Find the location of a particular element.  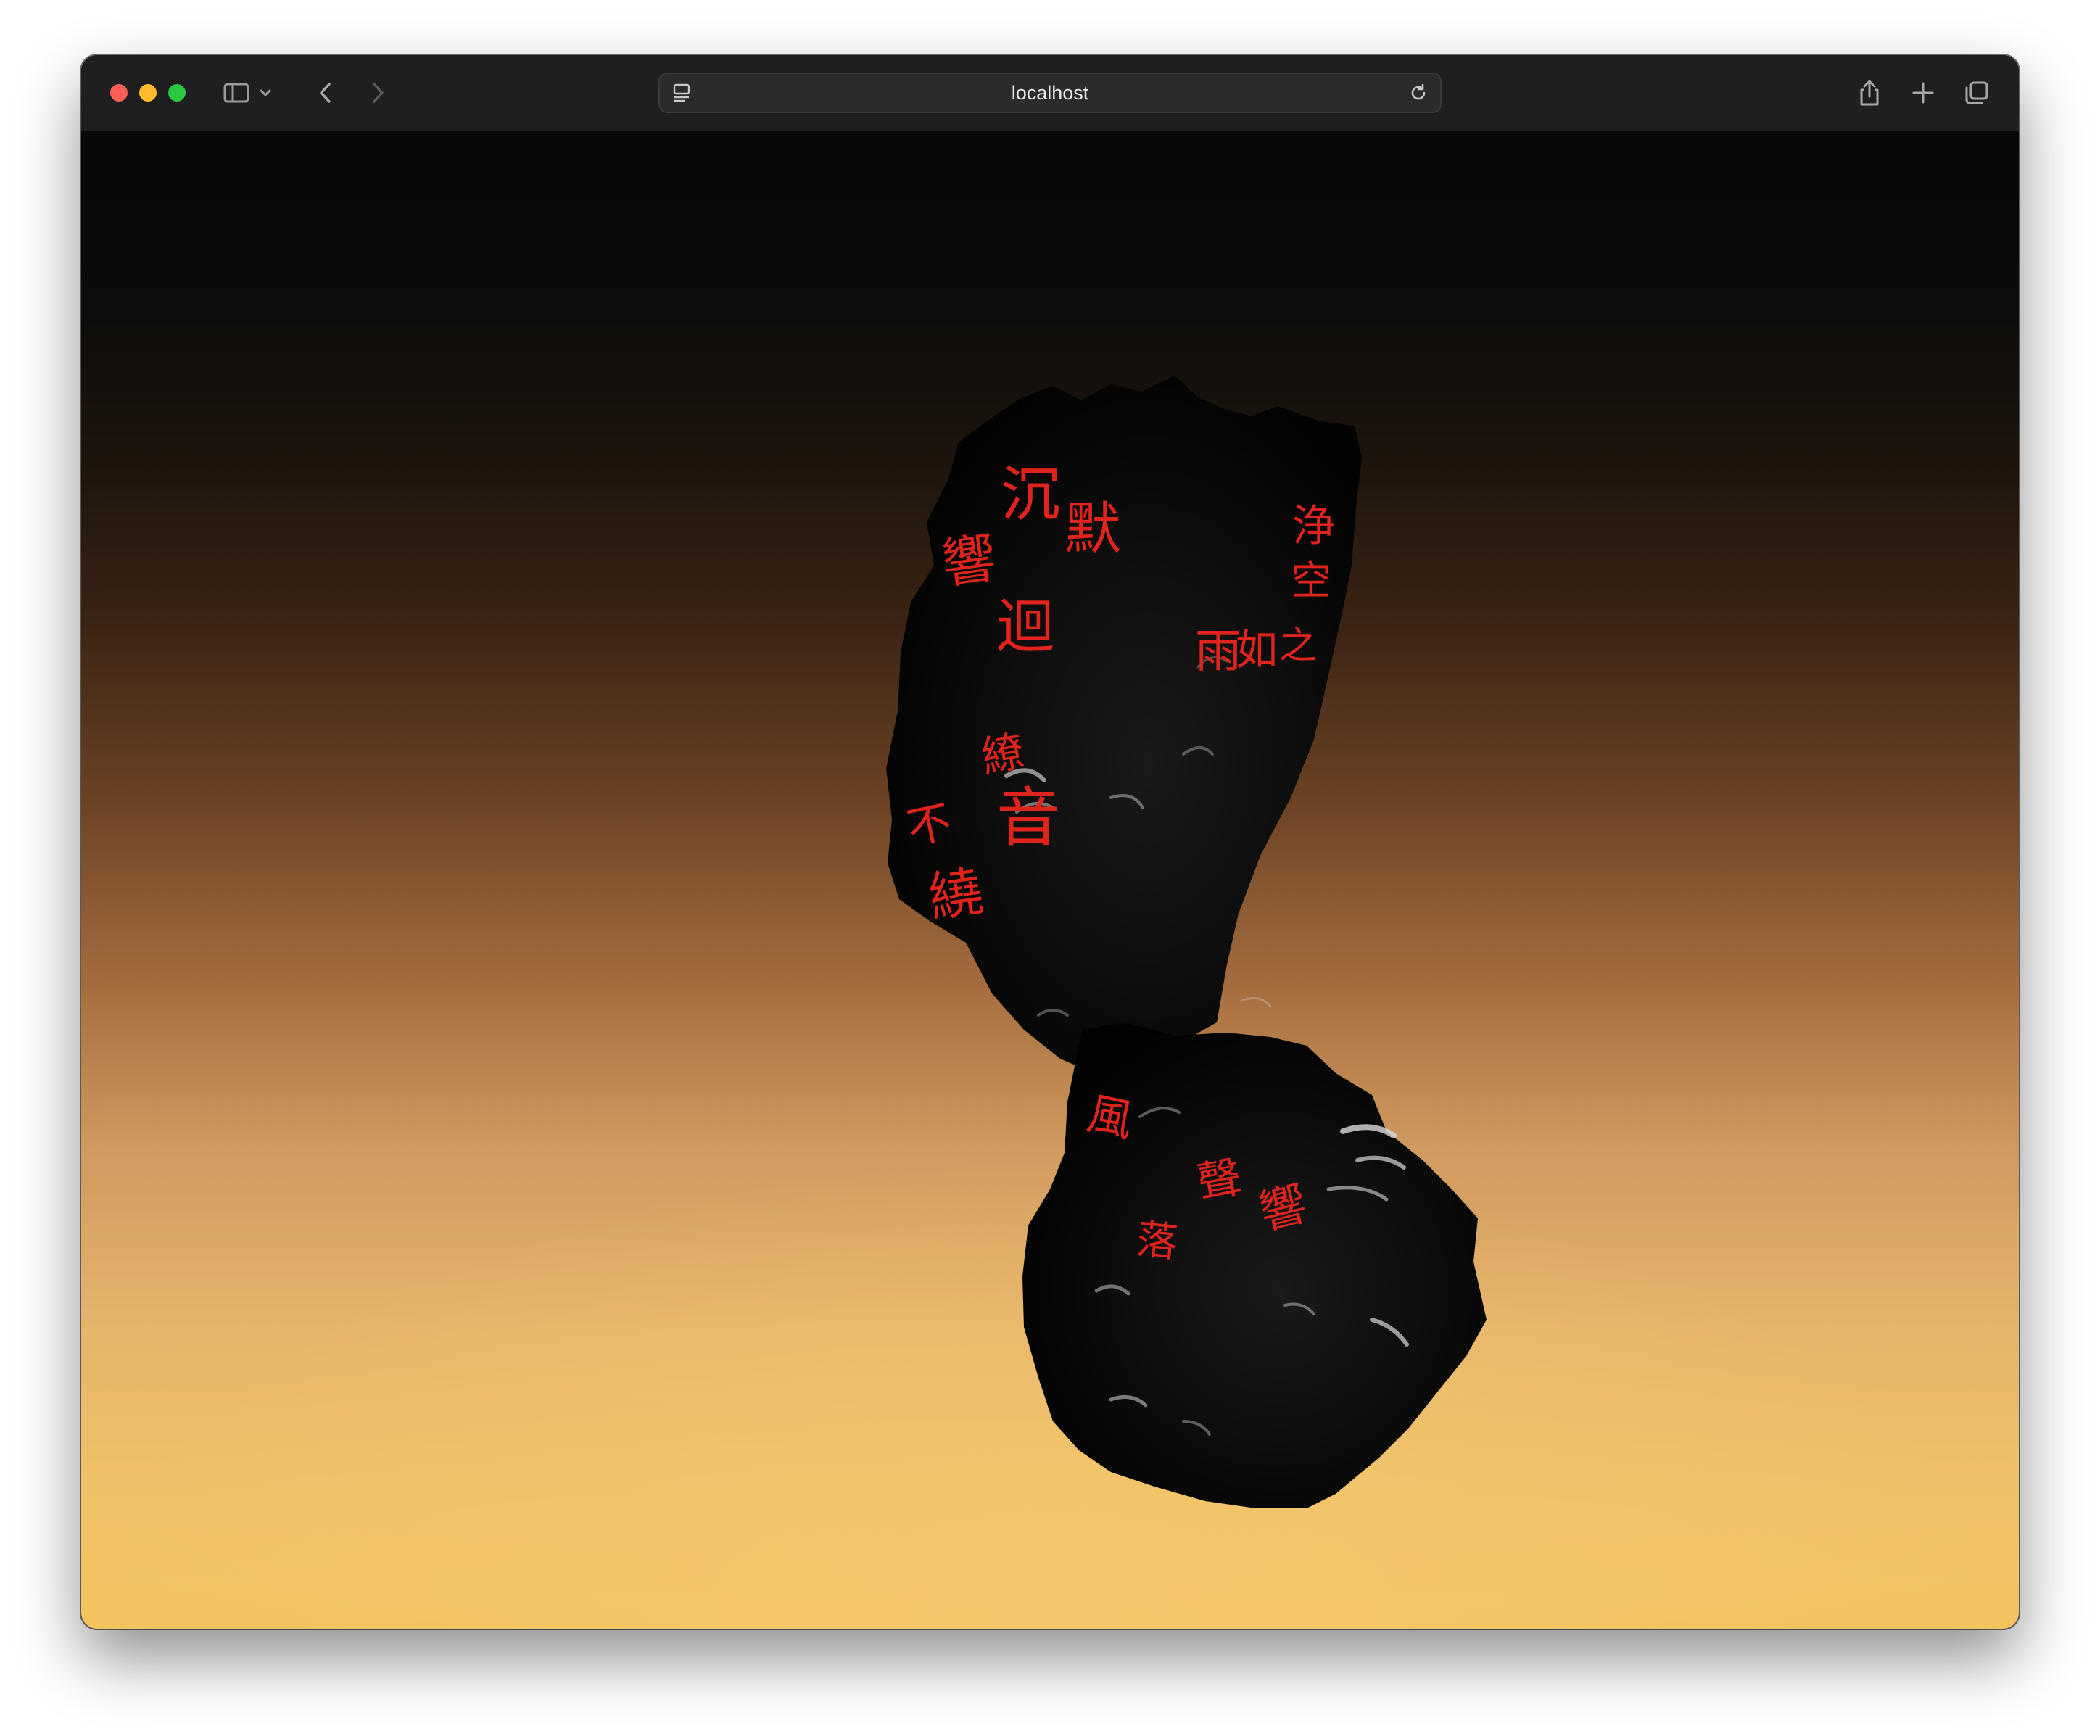

glyph: 響 is located at coordinates (969, 561).